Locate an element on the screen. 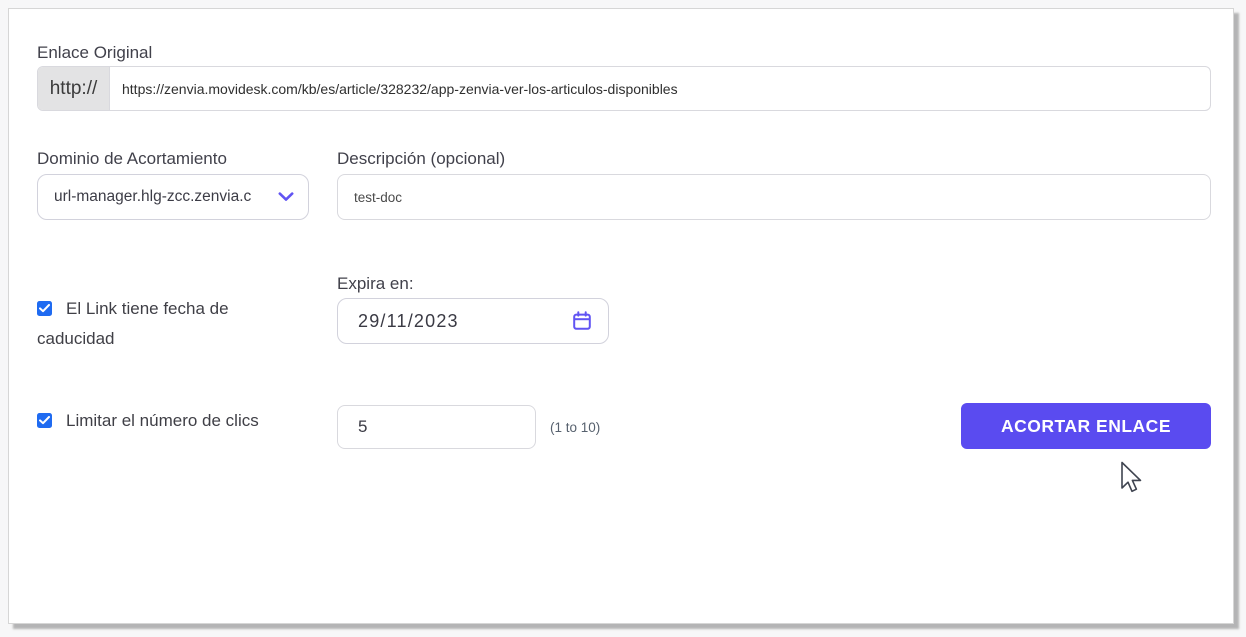 The height and width of the screenshot is (637, 1246). original-link-input is located at coordinates (660, 88).